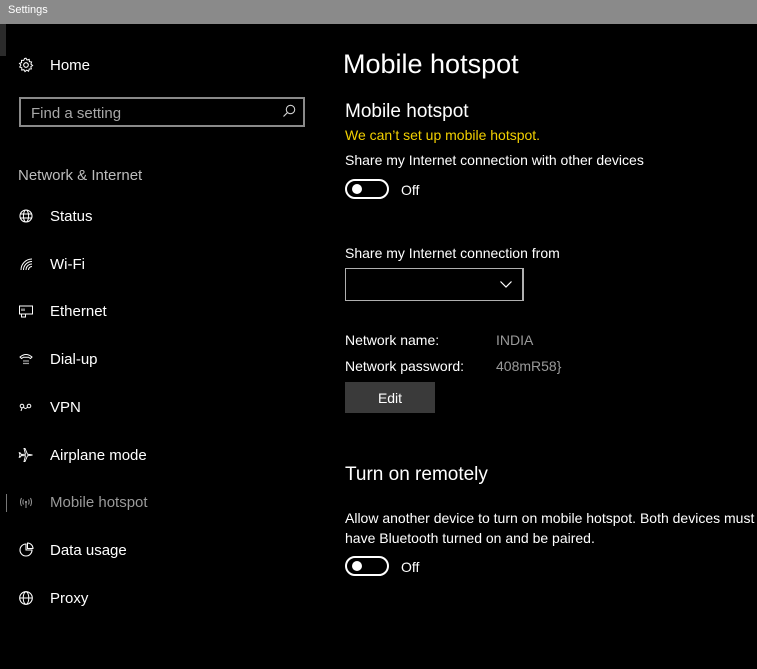 Image resolution: width=757 pixels, height=669 pixels. I want to click on sidebar-item-dialup: Dial-up, so click(162, 359).